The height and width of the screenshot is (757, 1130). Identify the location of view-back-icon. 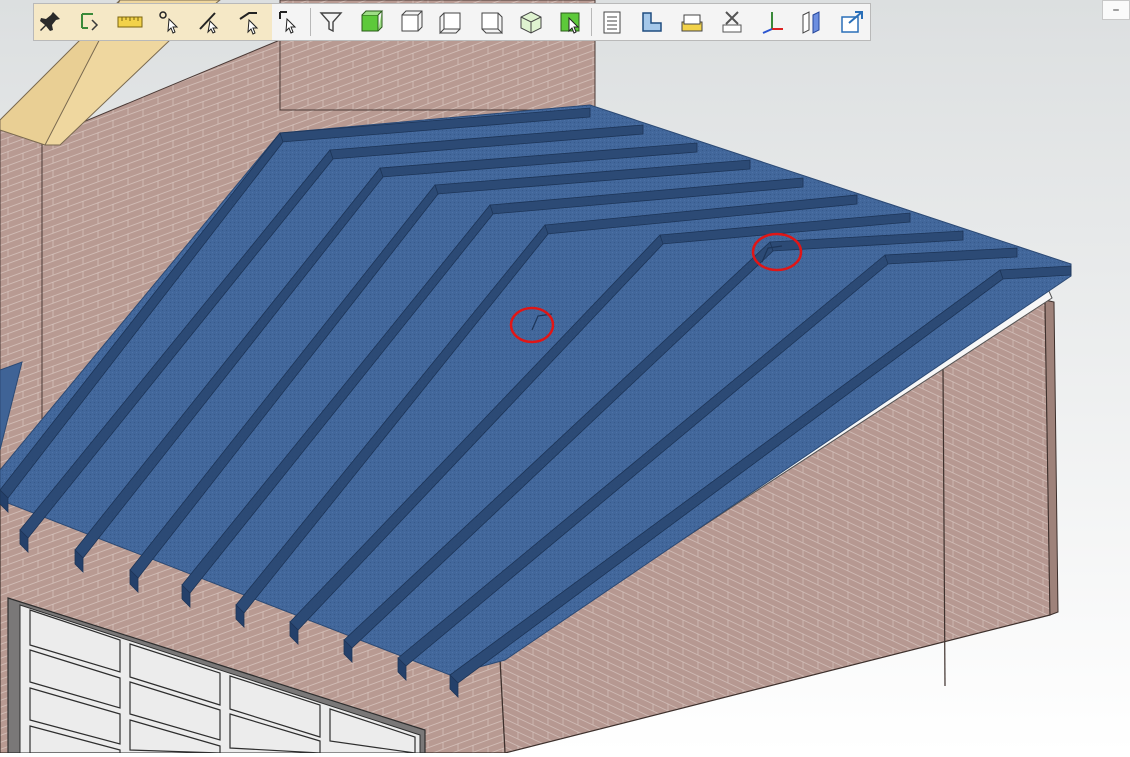
(412, 21).